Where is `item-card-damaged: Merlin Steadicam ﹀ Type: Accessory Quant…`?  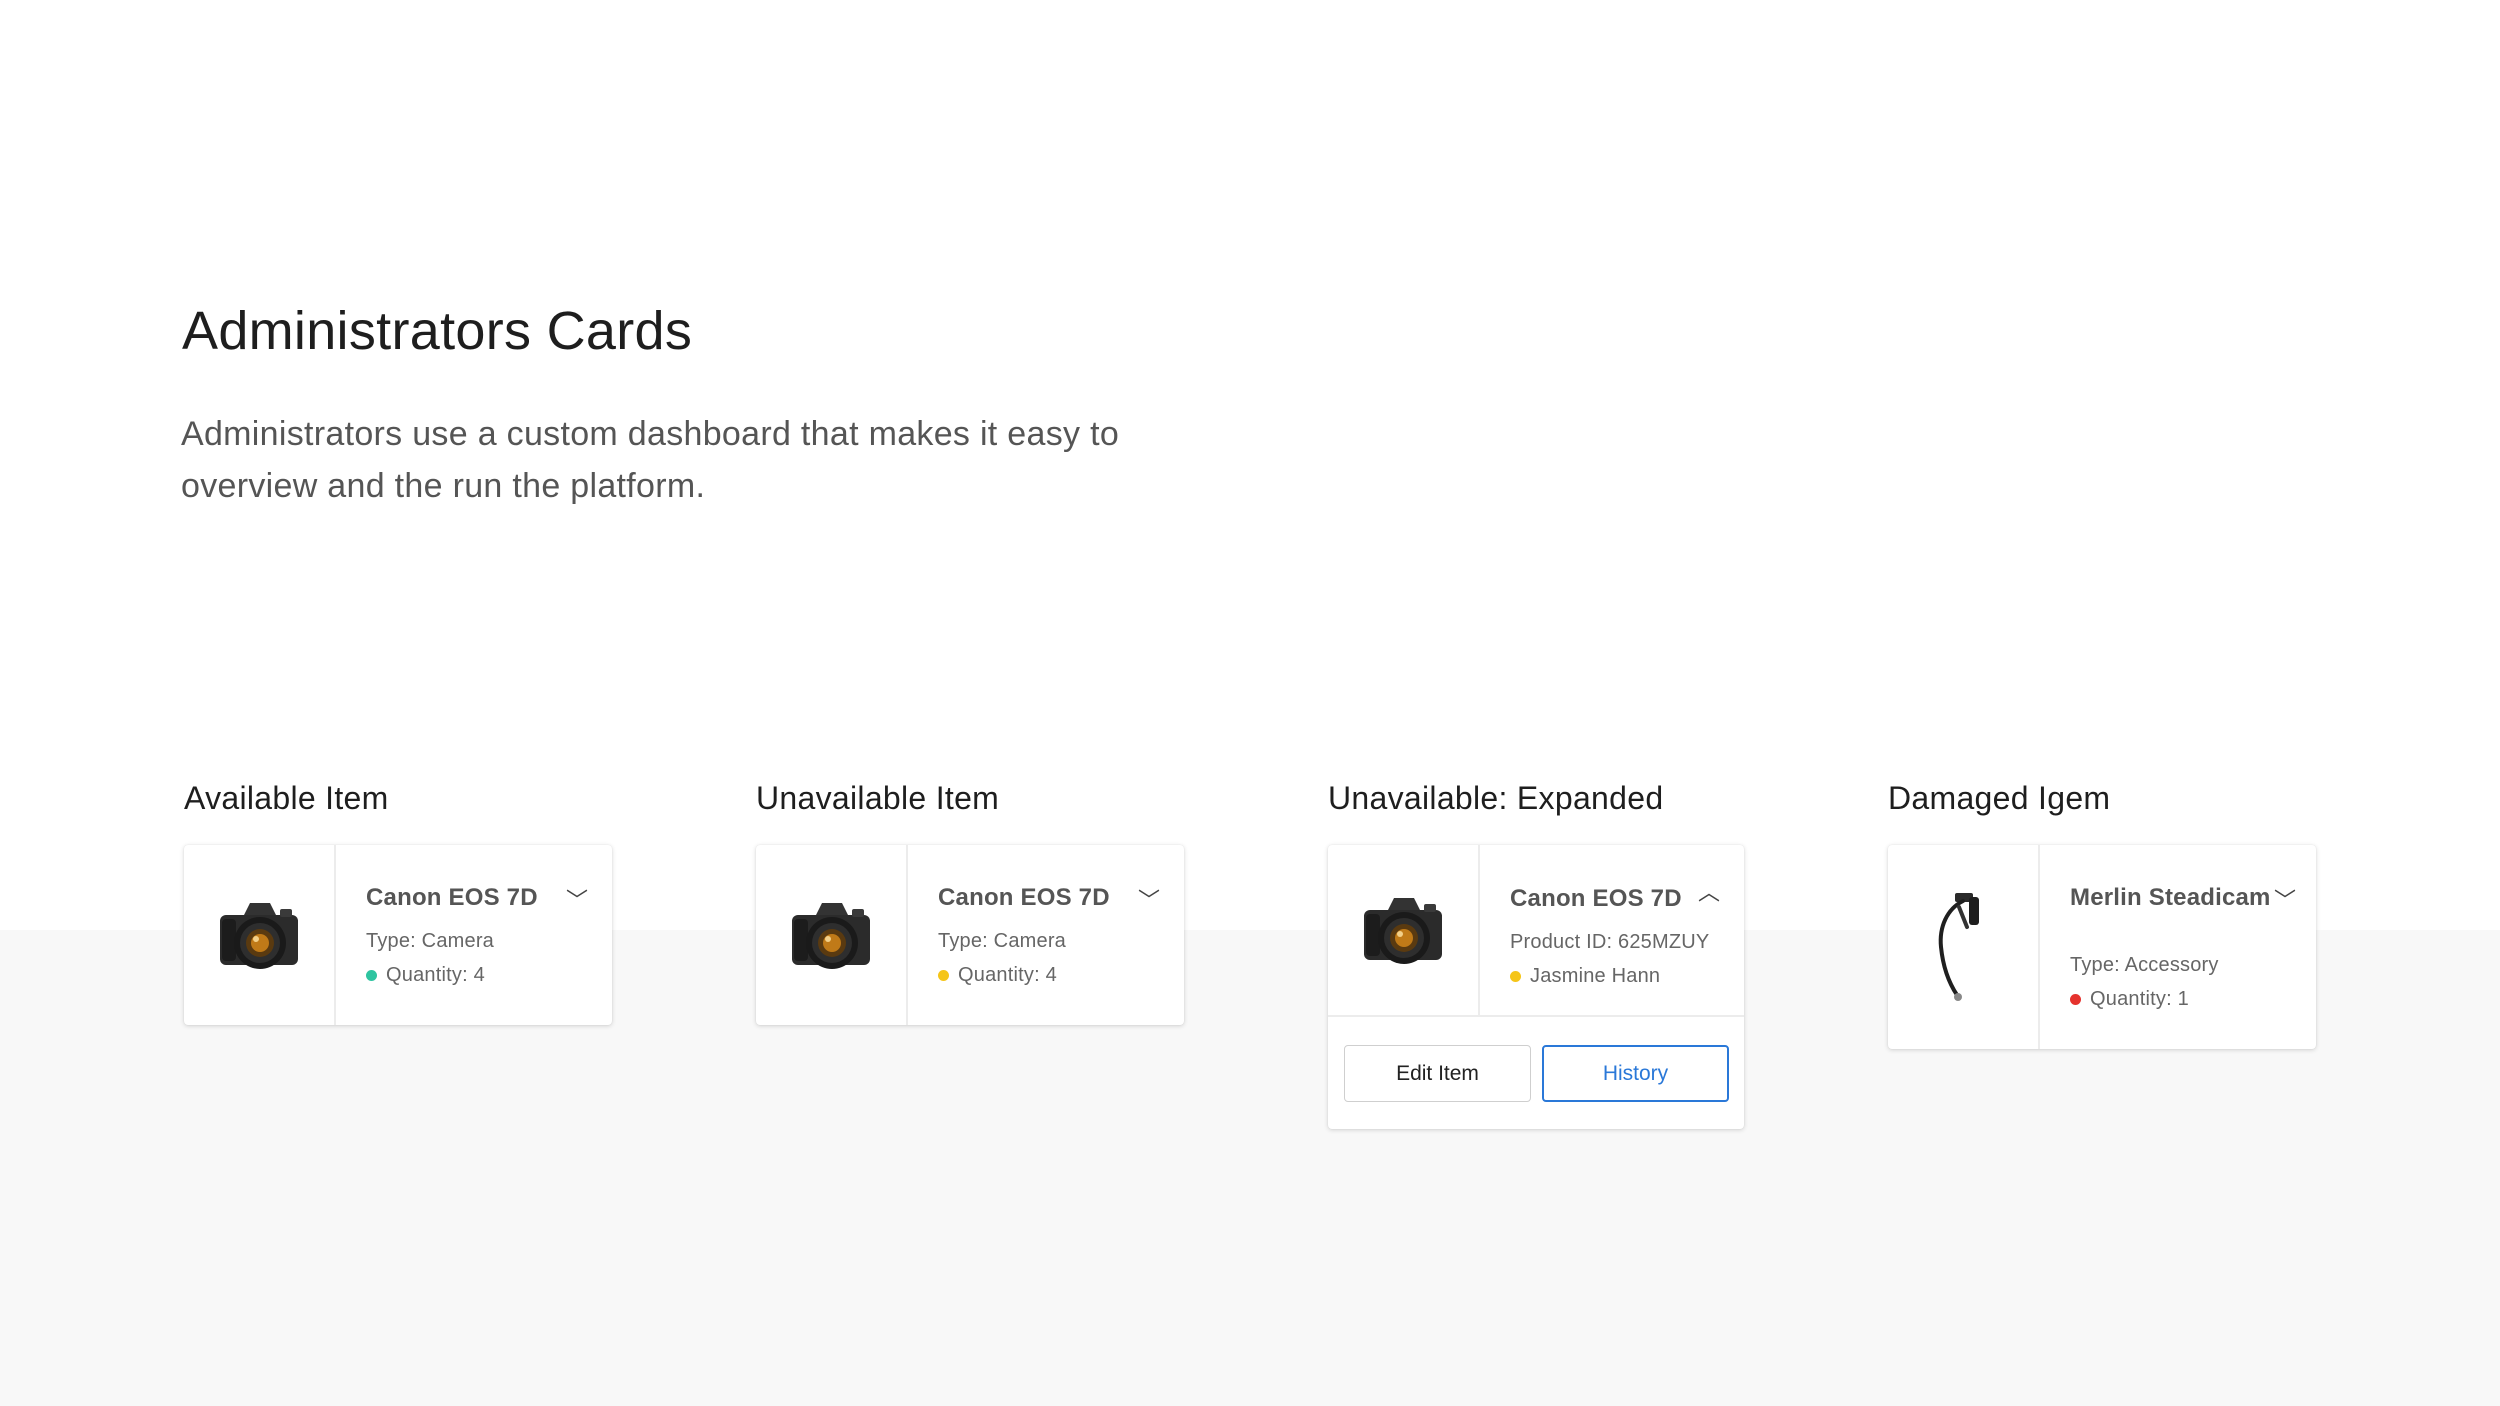
item-card-damaged: Merlin Steadicam ﹀ Type: Accessory Quant… is located at coordinates (2102, 947).